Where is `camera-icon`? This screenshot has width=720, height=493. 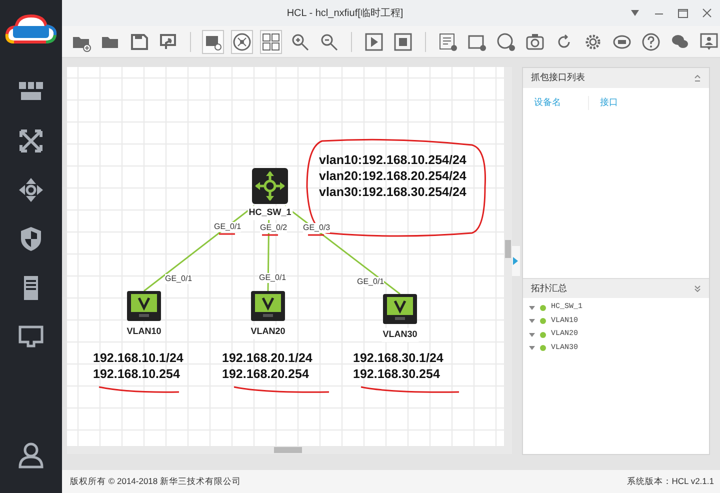
camera-icon is located at coordinates (534, 42).